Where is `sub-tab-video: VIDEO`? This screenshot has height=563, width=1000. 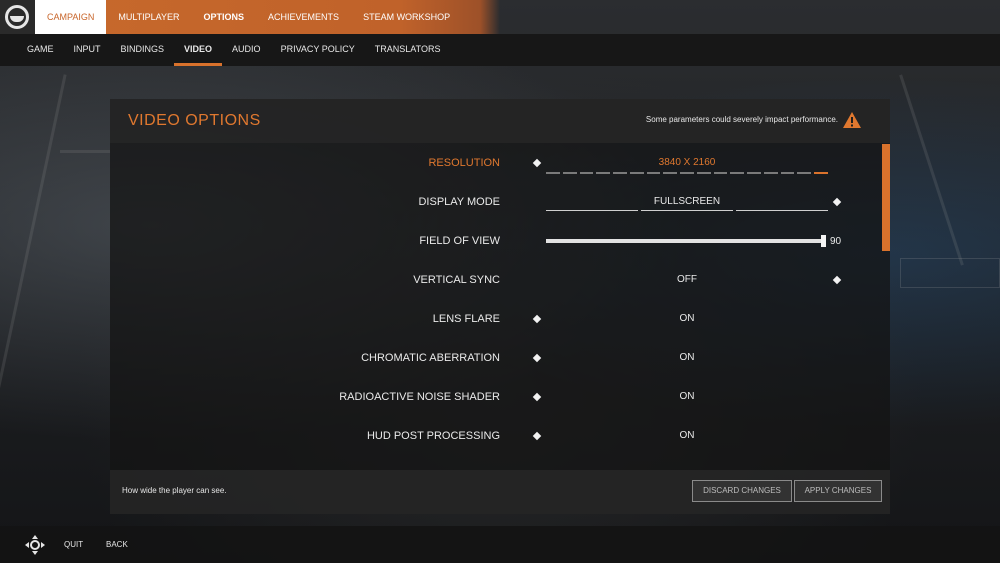
sub-tab-video: VIDEO is located at coordinates (198, 50).